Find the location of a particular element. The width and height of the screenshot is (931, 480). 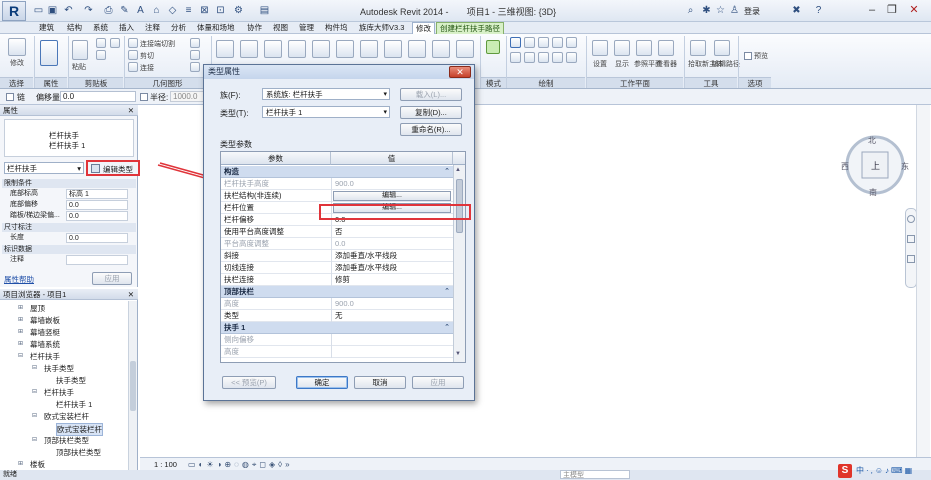

property-value is located at coordinates (97, 260).